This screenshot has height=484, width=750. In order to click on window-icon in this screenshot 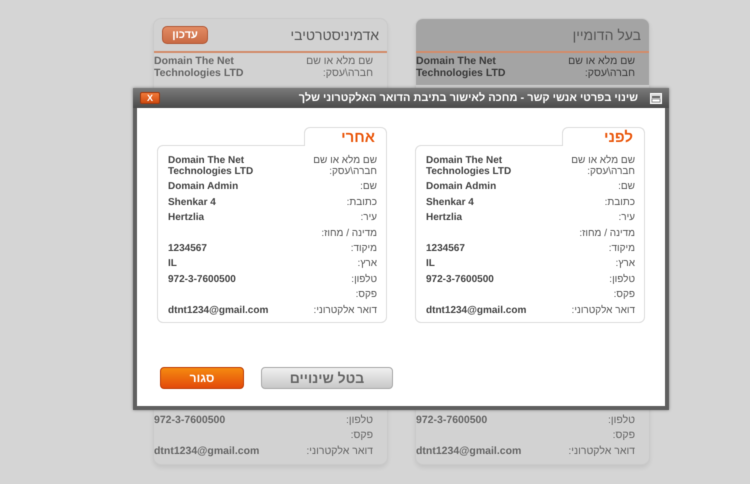, I will do `click(656, 98)`.